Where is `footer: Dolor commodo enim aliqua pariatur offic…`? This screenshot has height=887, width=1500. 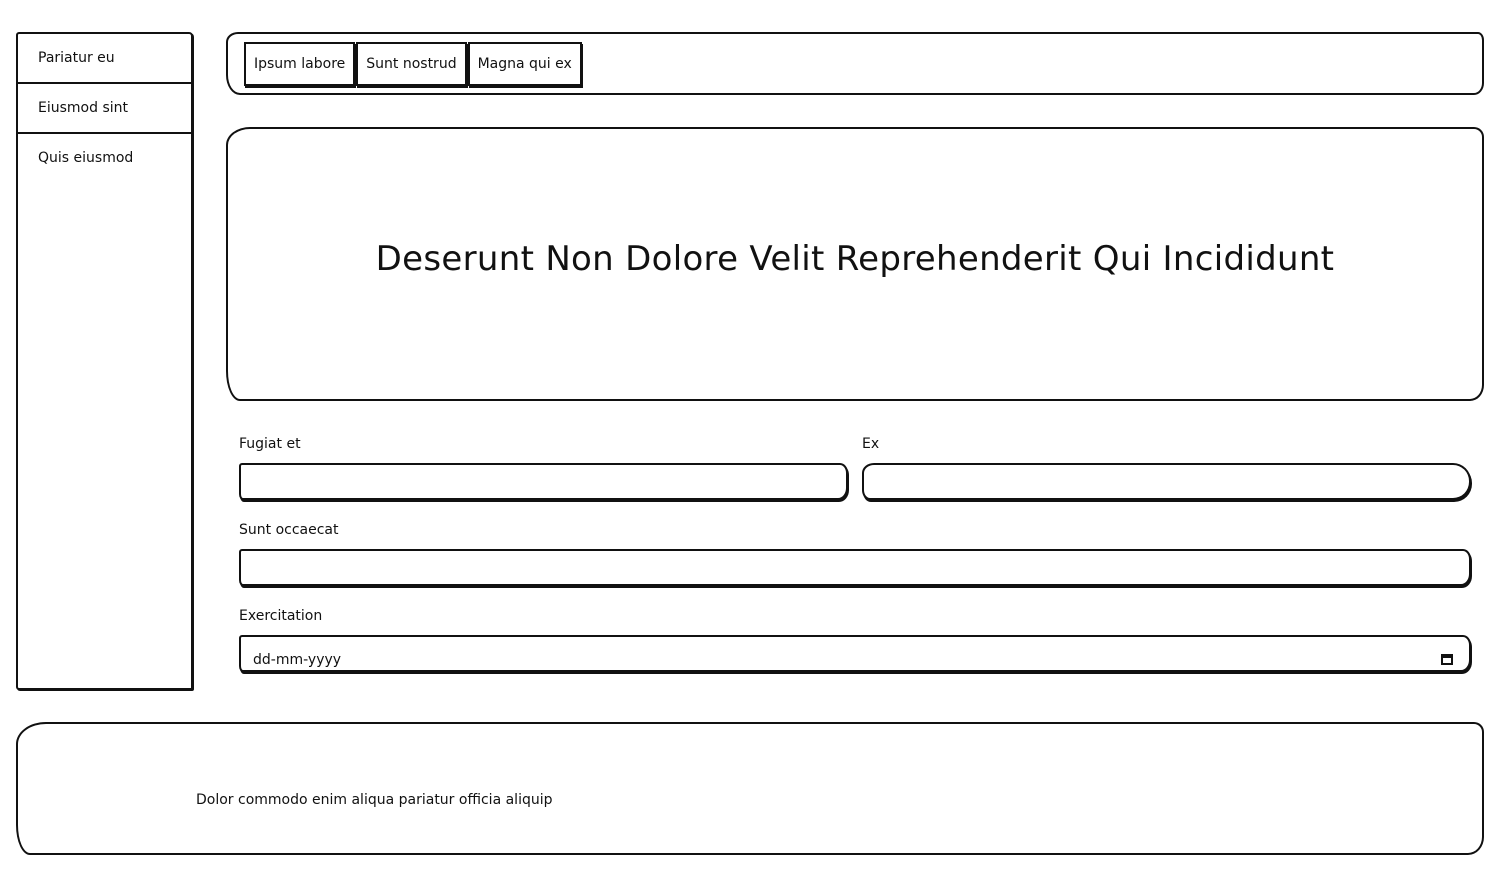
footer: Dolor commodo enim aliqua pariatur offic… is located at coordinates (750, 788).